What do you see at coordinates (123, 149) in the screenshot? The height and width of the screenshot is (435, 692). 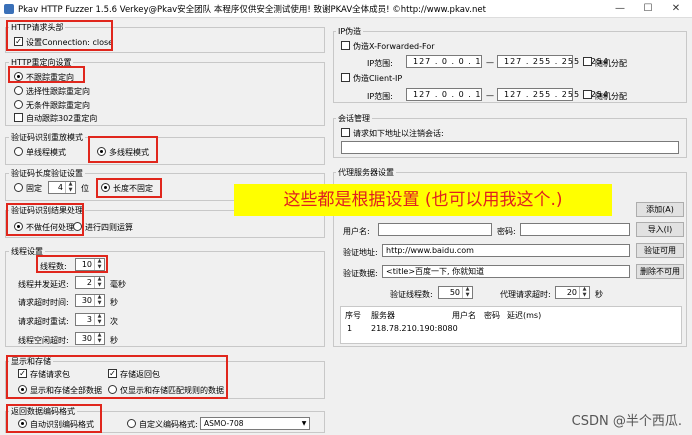 I see `highlight-multi-thread` at bounding box center [123, 149].